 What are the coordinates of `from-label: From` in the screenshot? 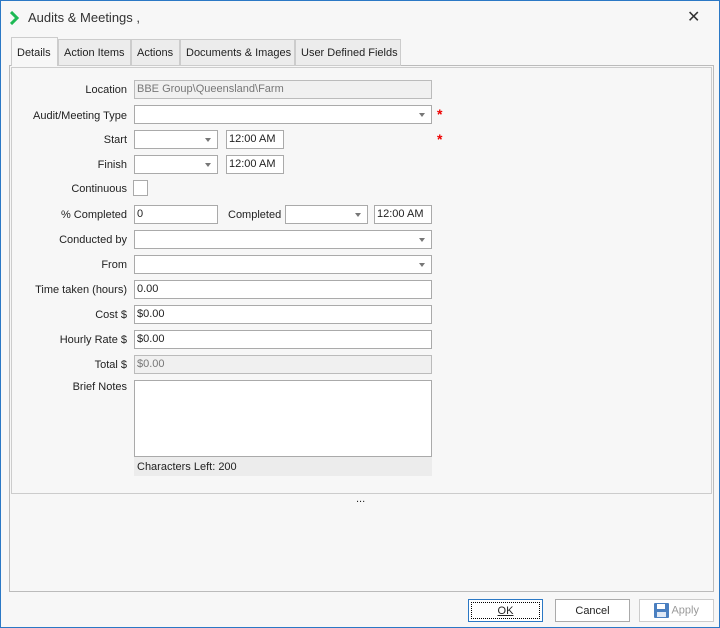 It's located at (114, 265).